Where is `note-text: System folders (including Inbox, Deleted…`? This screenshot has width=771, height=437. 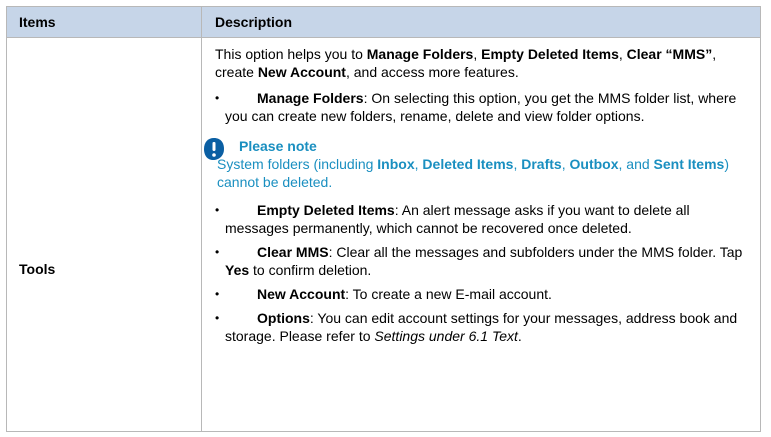
note-text: System folders (including Inbox, Deleted… is located at coordinates (473, 173).